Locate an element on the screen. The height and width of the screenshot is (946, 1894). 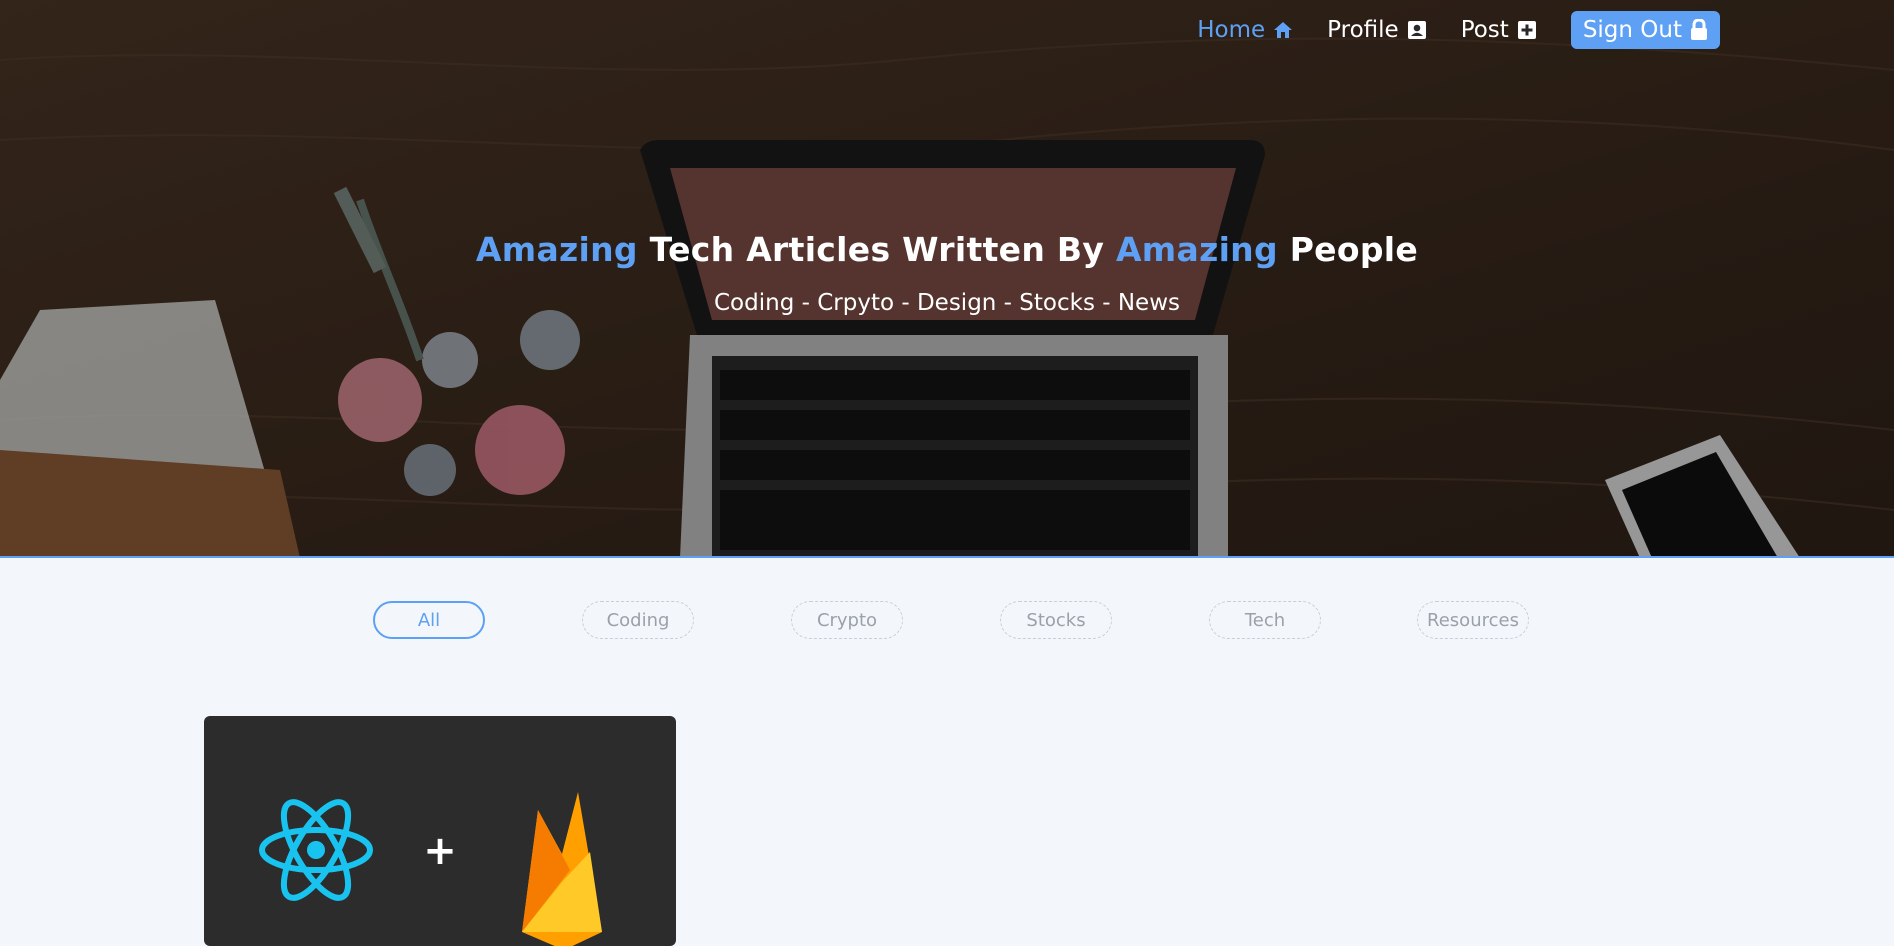
user-card-icon is located at coordinates (1417, 30).